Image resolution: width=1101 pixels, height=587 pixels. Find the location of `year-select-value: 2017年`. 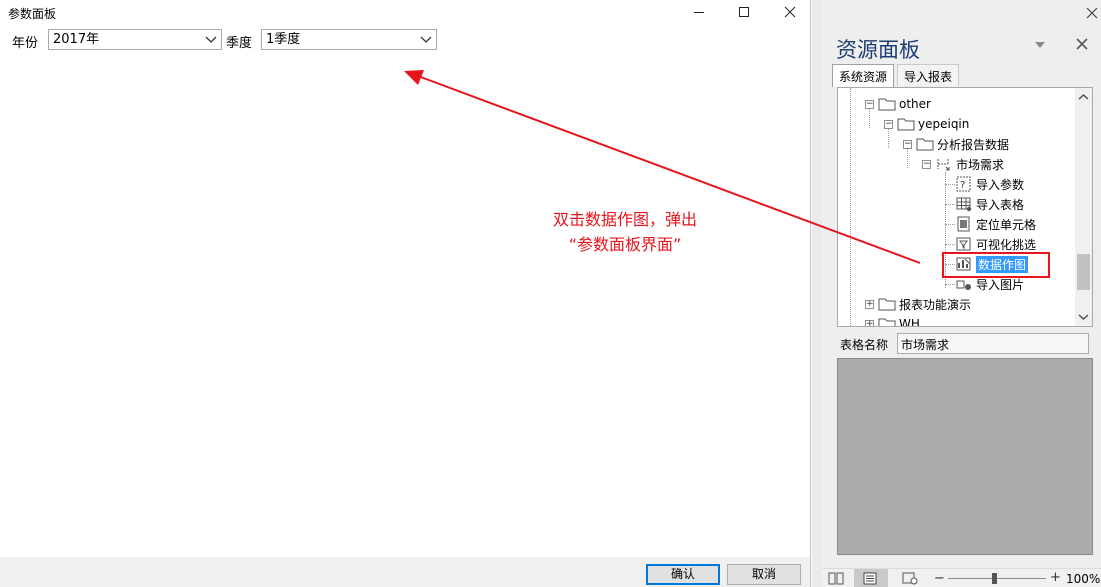

year-select-value: 2017年 is located at coordinates (76, 39).